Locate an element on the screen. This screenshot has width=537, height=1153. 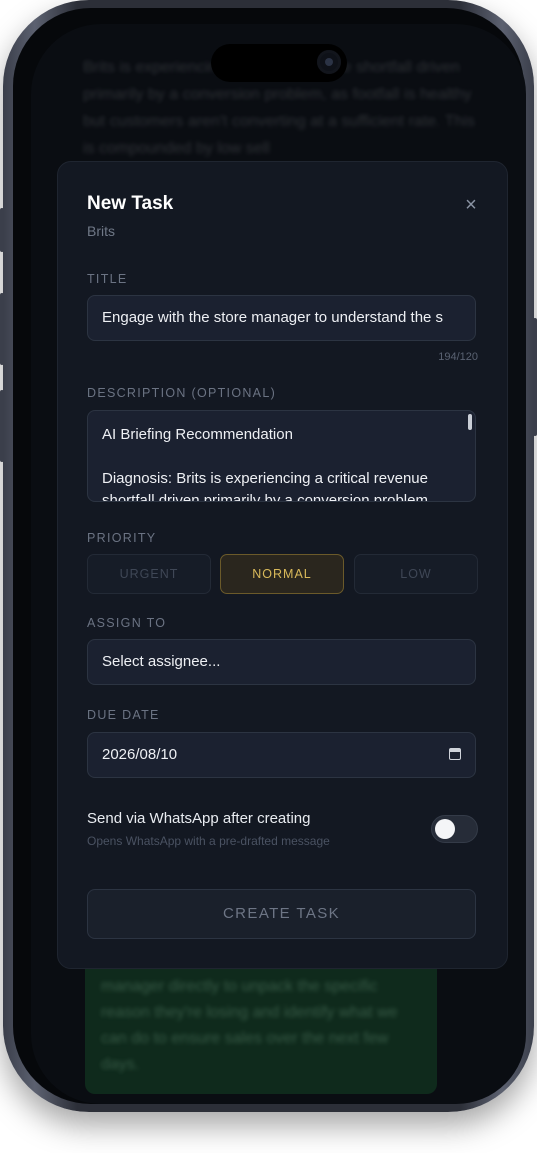
action-button is located at coordinates (2, 230).